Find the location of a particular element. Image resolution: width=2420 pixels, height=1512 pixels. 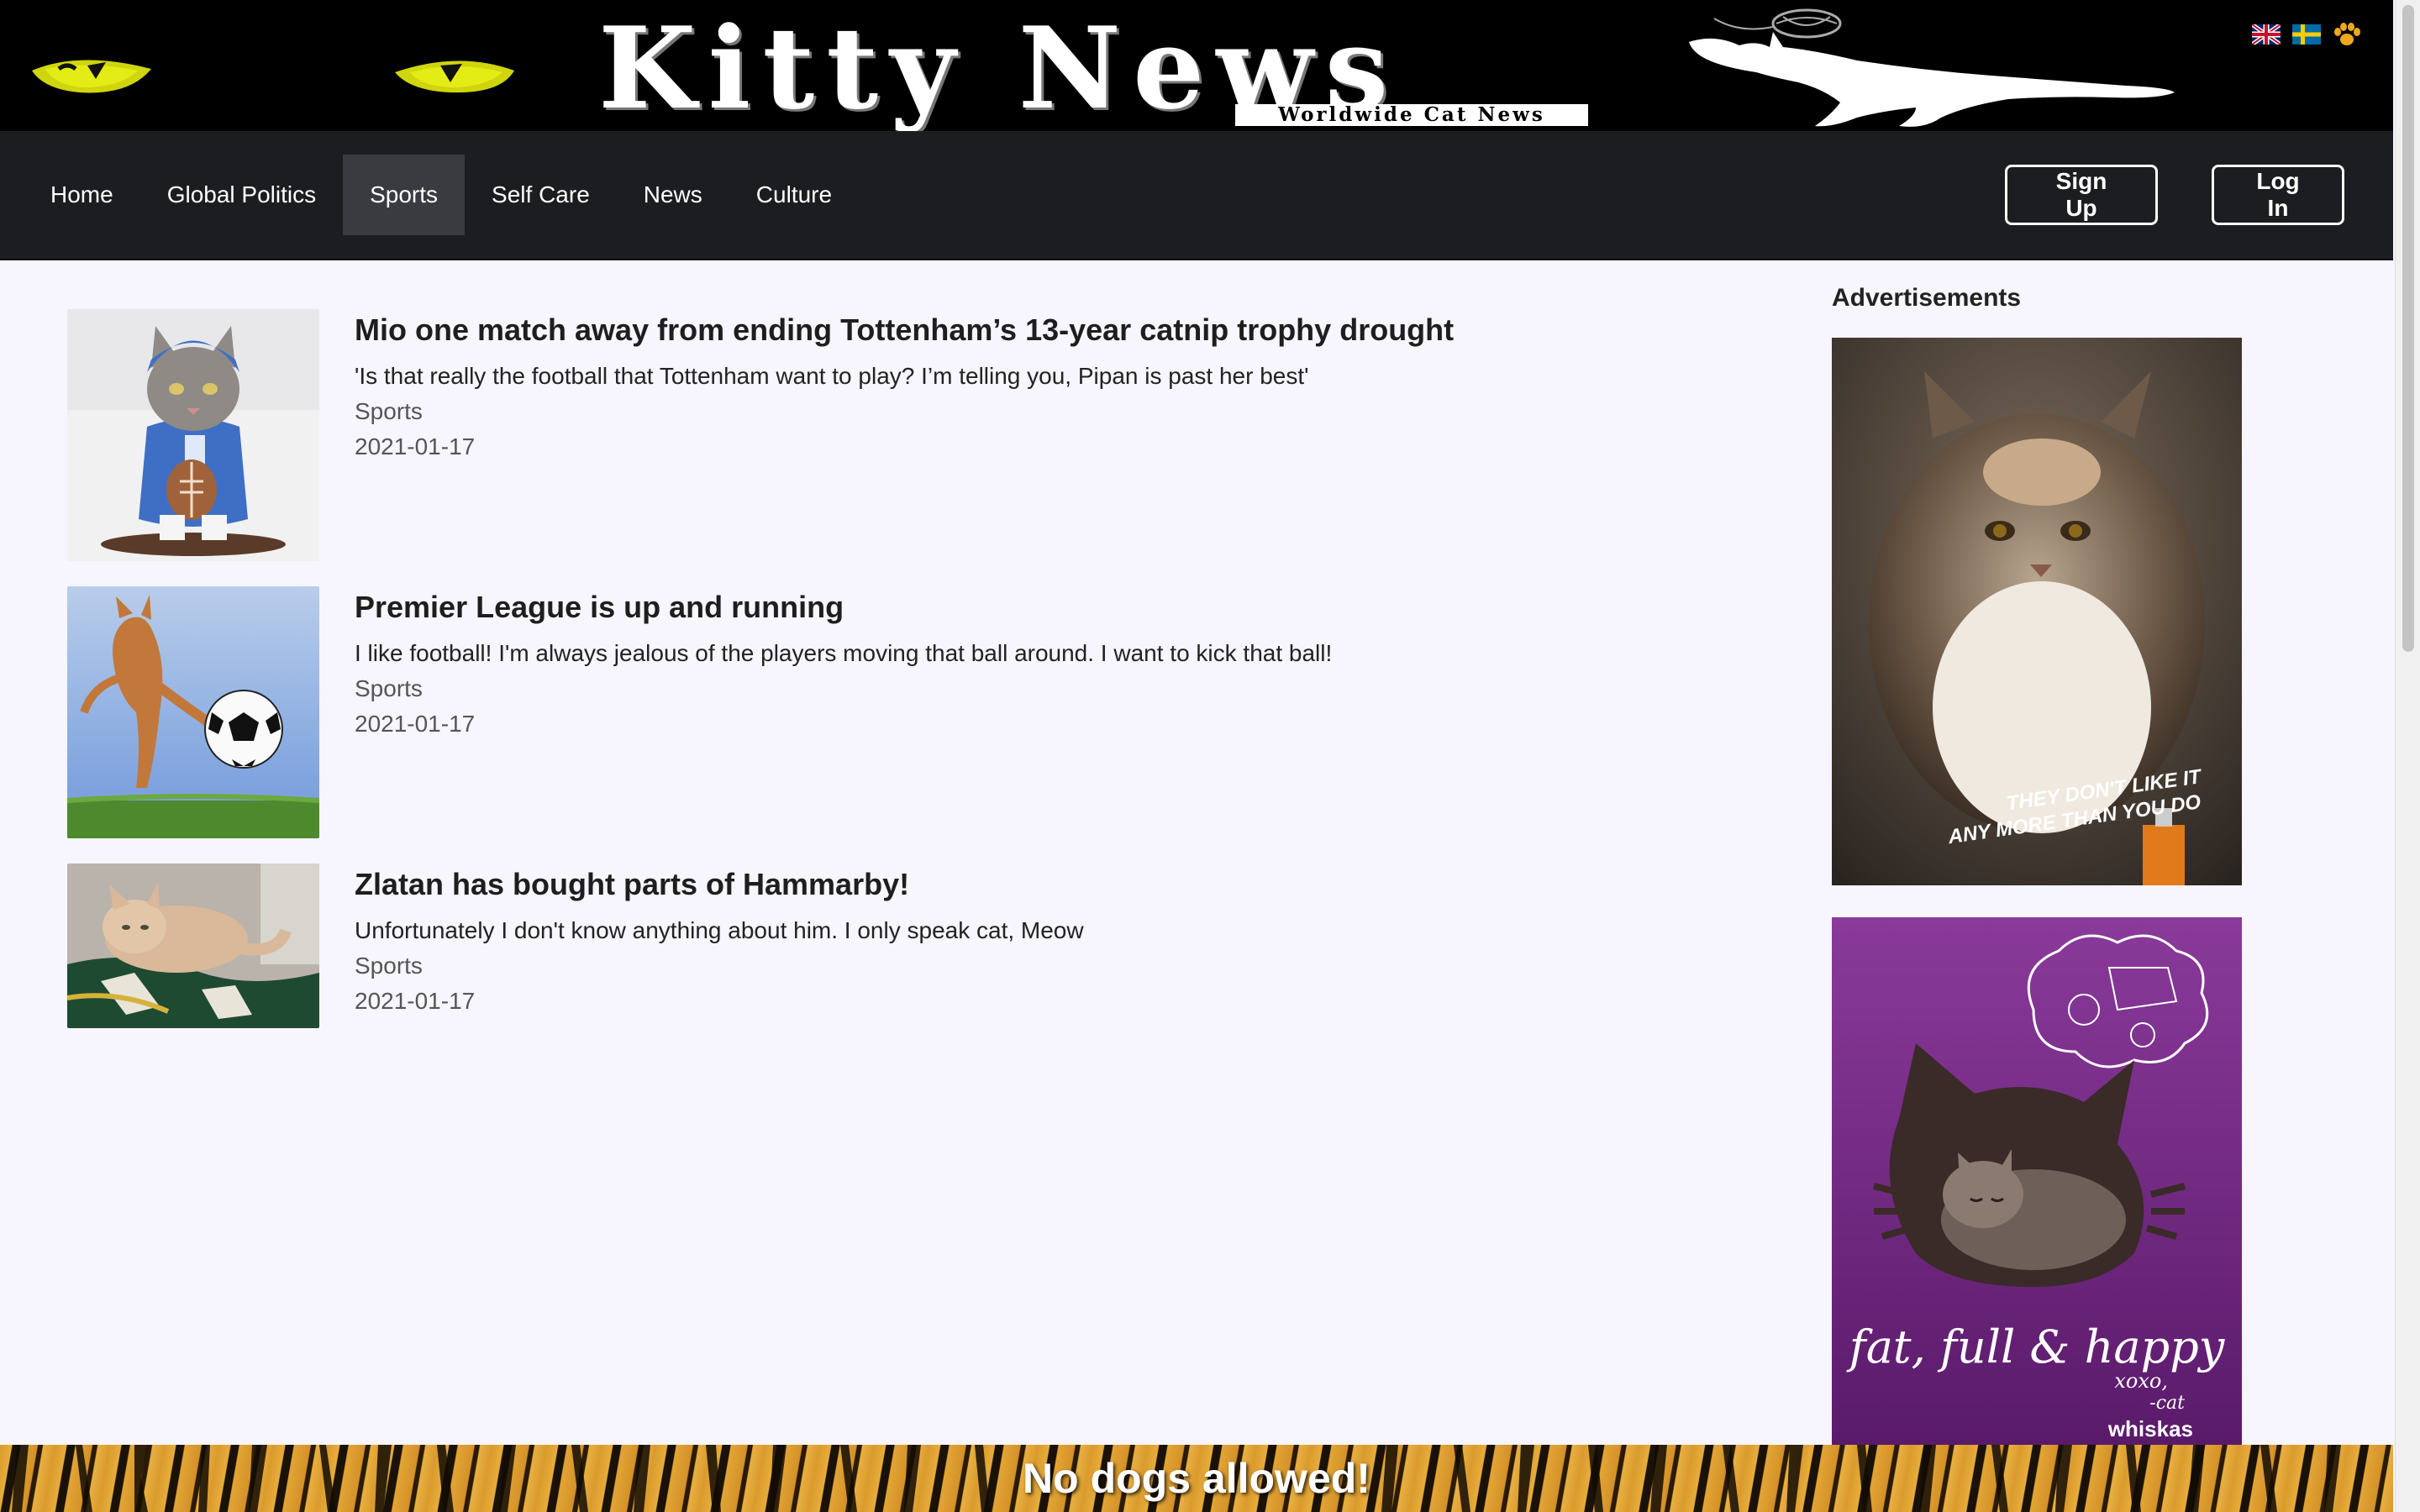

language-switcher is located at coordinates (2306, 34).